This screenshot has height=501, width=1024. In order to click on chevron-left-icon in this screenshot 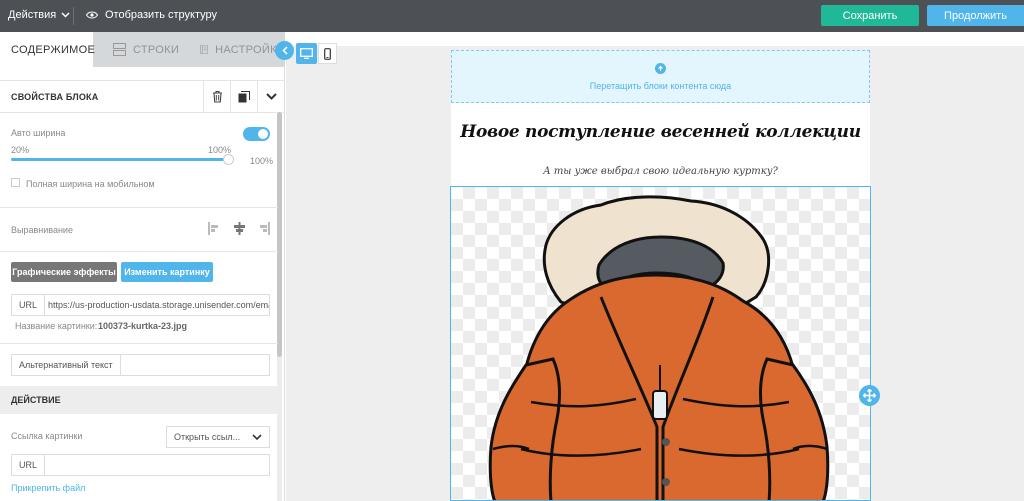, I will do `click(284, 50)`.